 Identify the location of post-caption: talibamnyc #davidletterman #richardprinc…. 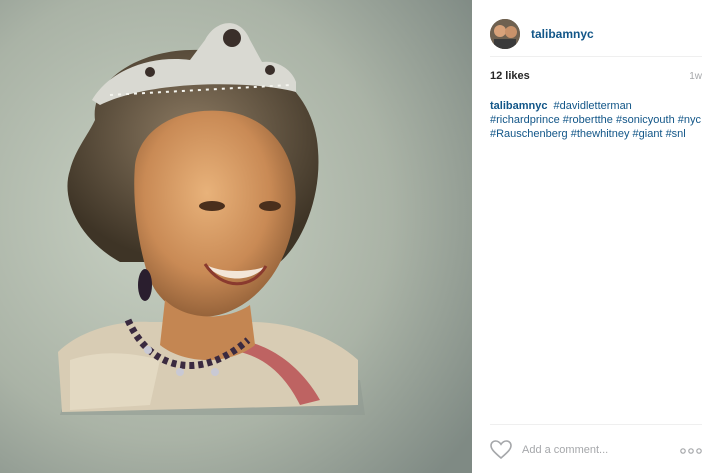
(597, 120).